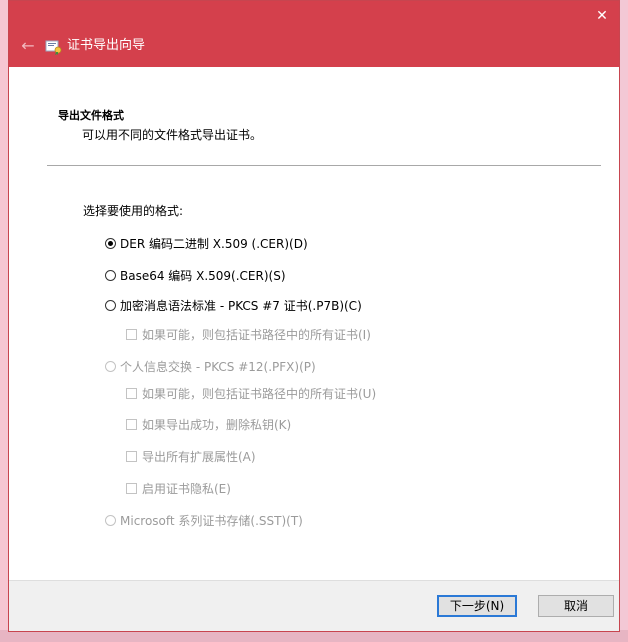 This screenshot has height=642, width=628. What do you see at coordinates (203, 276) in the screenshot?
I see `radio-base64-label: Base64 编码 X.509(.CER)(S)` at bounding box center [203, 276].